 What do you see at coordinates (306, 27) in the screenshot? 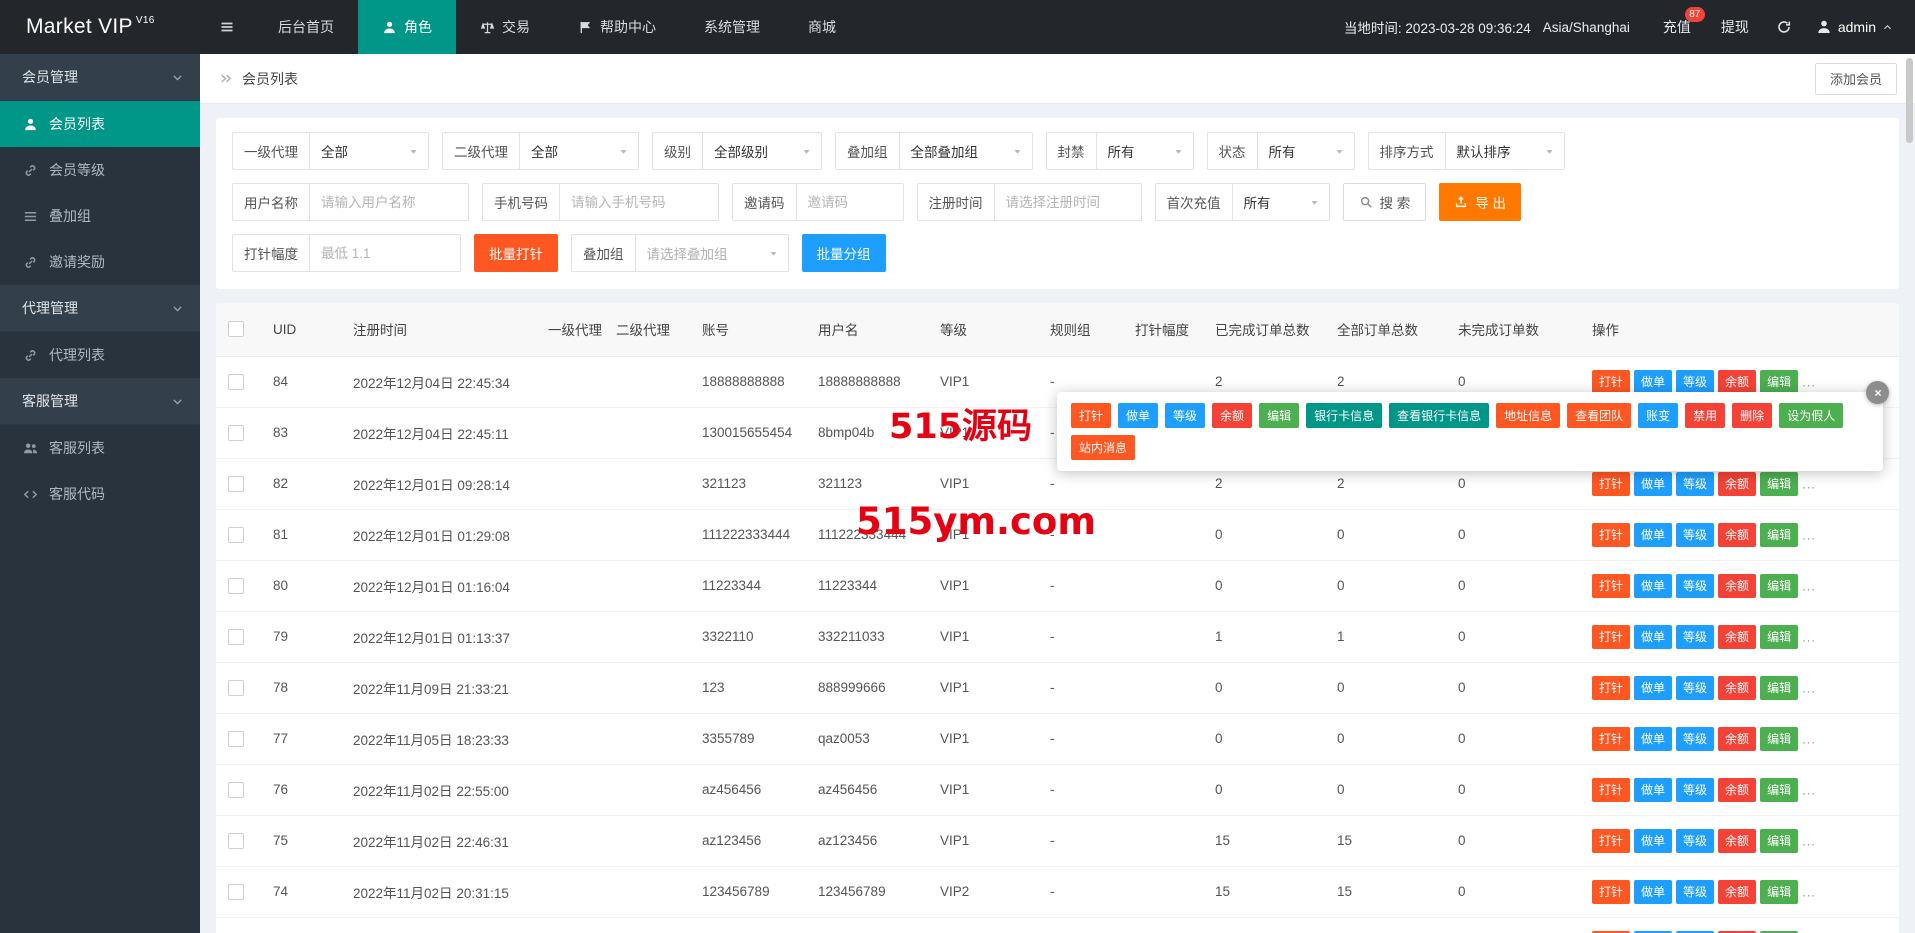
I see `topbar-nav-item: 后台首页` at bounding box center [306, 27].